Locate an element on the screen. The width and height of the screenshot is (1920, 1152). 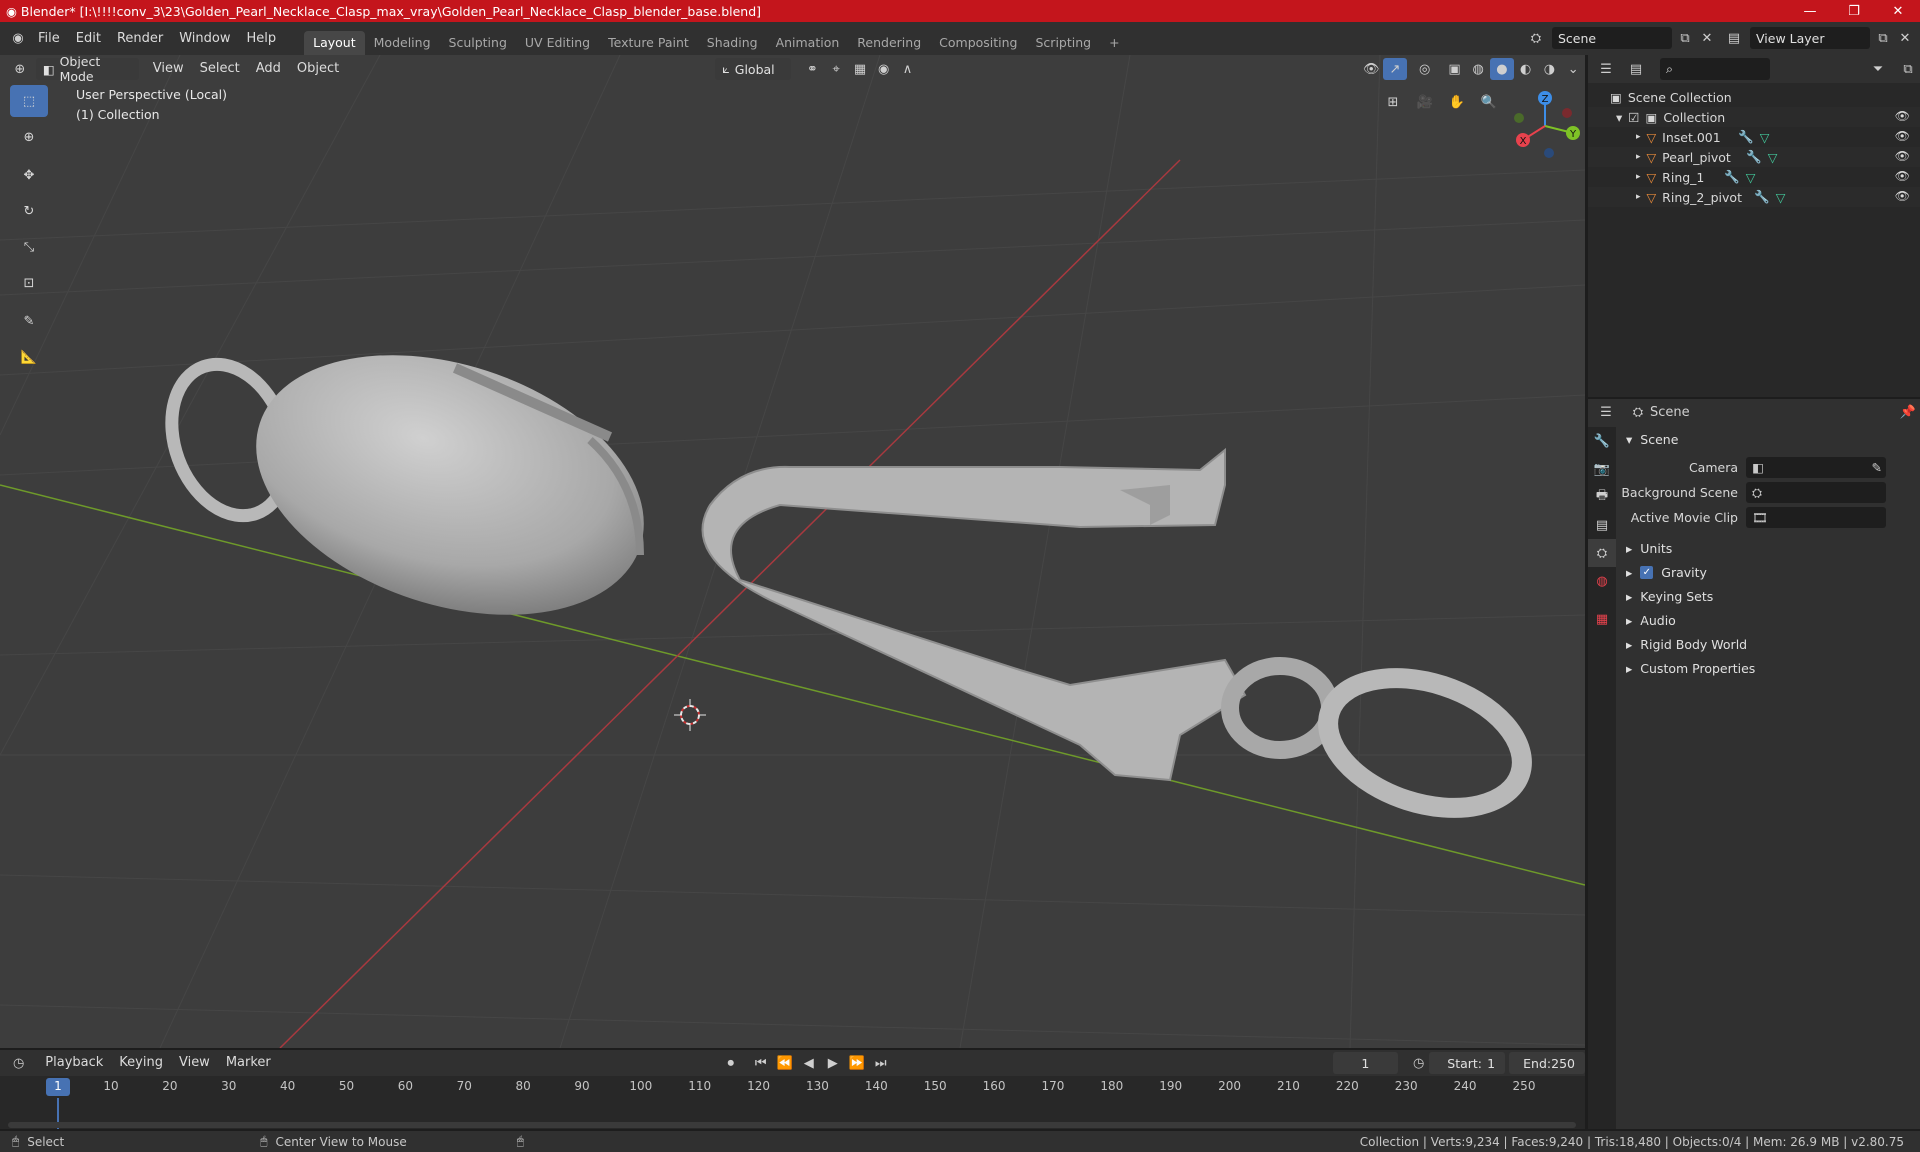
shading-material-icon: ◐ is located at coordinates (1526, 69).